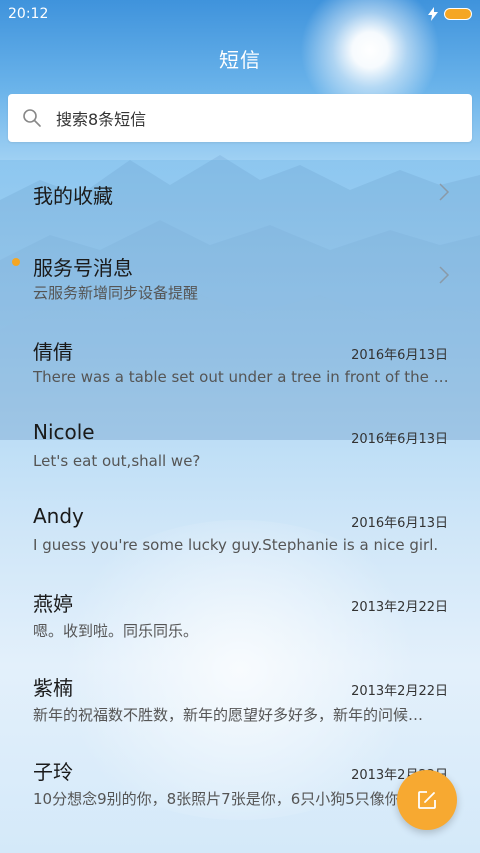 This screenshot has height=853, width=480. What do you see at coordinates (458, 14) in the screenshot?
I see `battery-icon` at bounding box center [458, 14].